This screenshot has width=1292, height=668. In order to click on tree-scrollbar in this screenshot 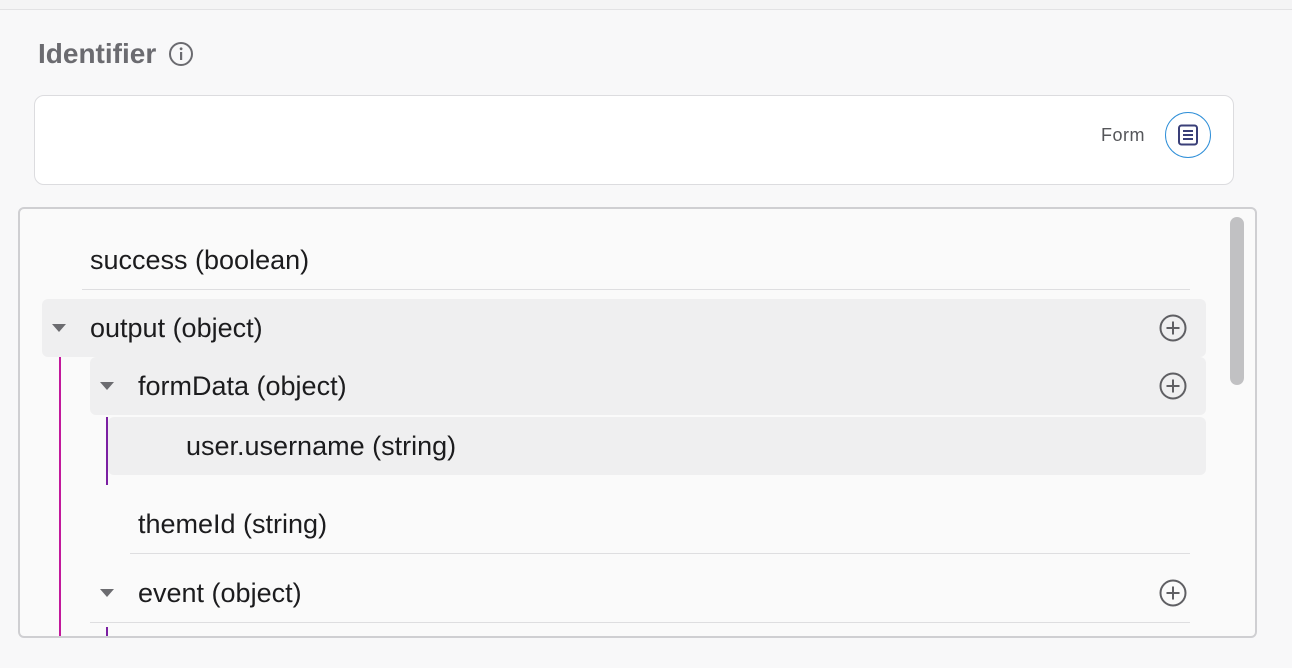, I will do `click(1237, 425)`.